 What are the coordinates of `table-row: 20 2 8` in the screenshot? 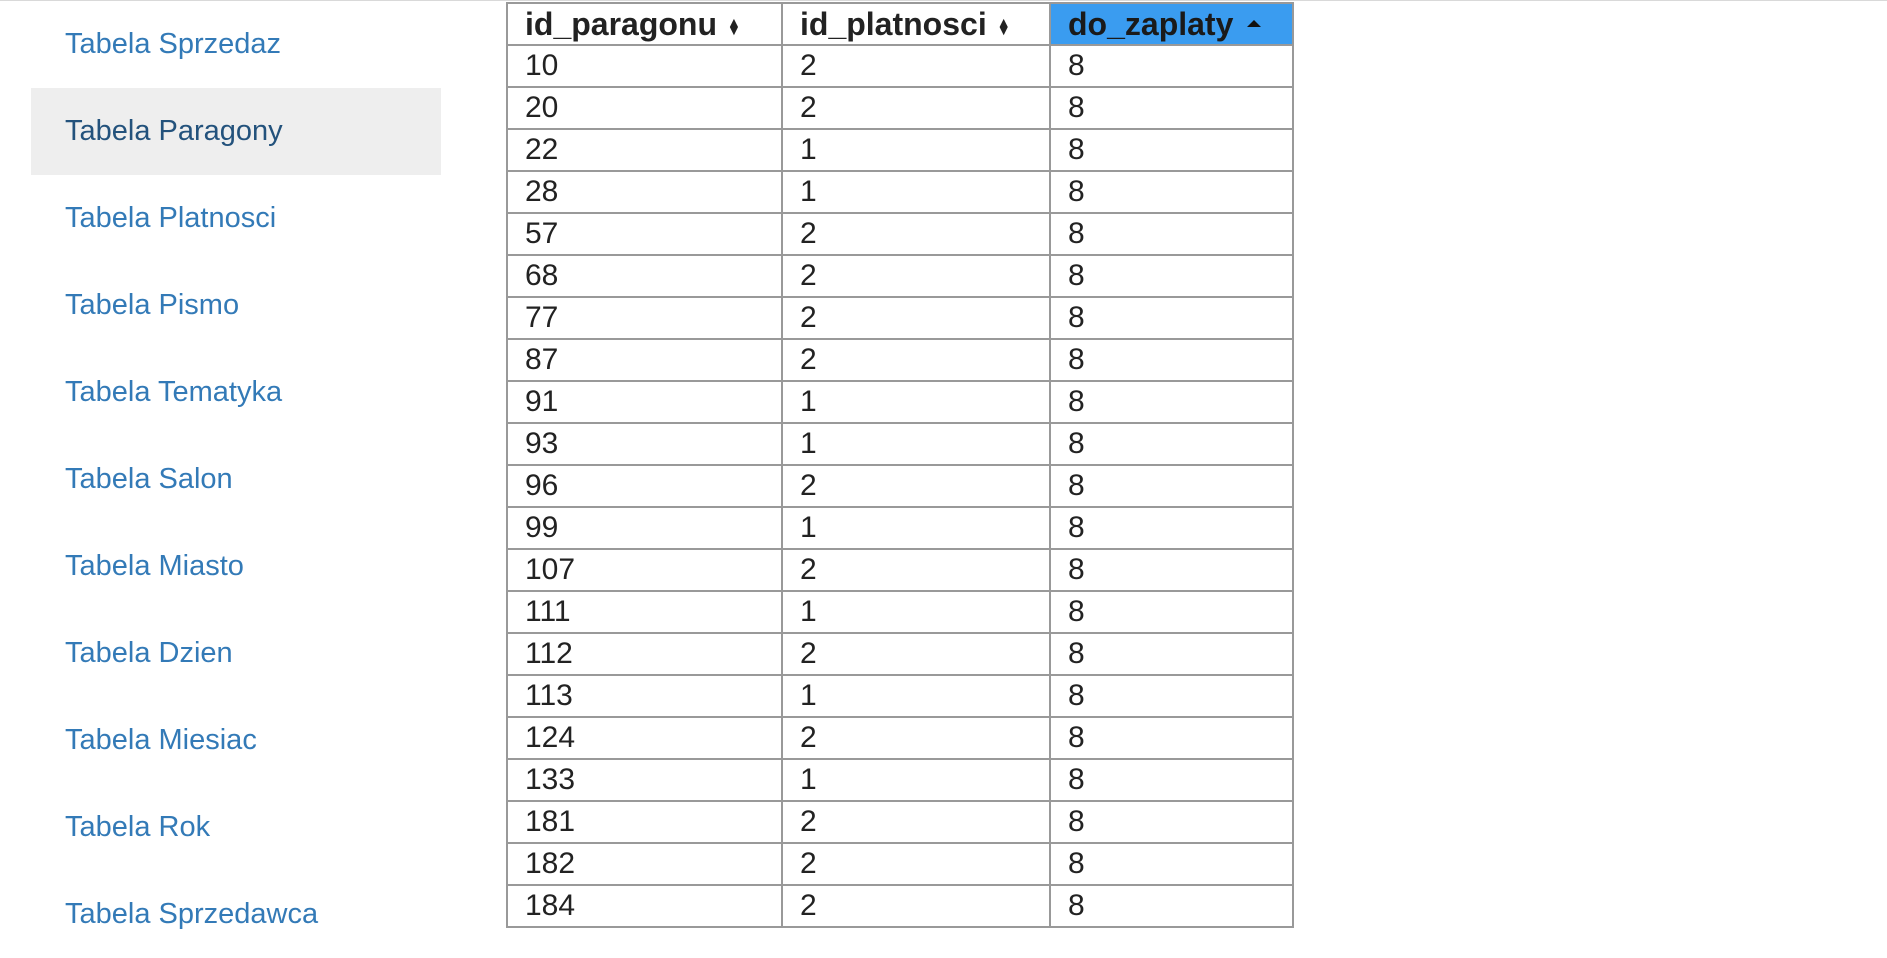 It's located at (900, 108).